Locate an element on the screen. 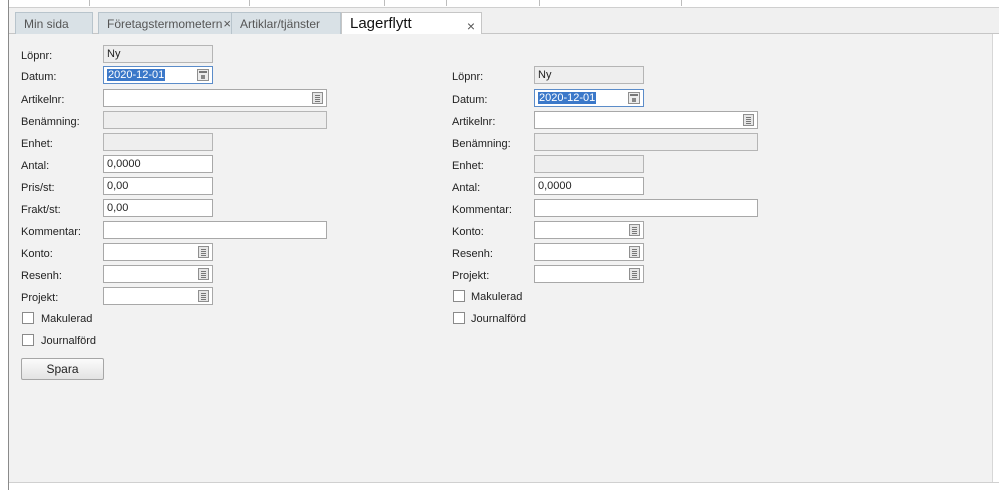 Image resolution: width=999 pixels, height=490 pixels. projekt-input is located at coordinates (158, 296).